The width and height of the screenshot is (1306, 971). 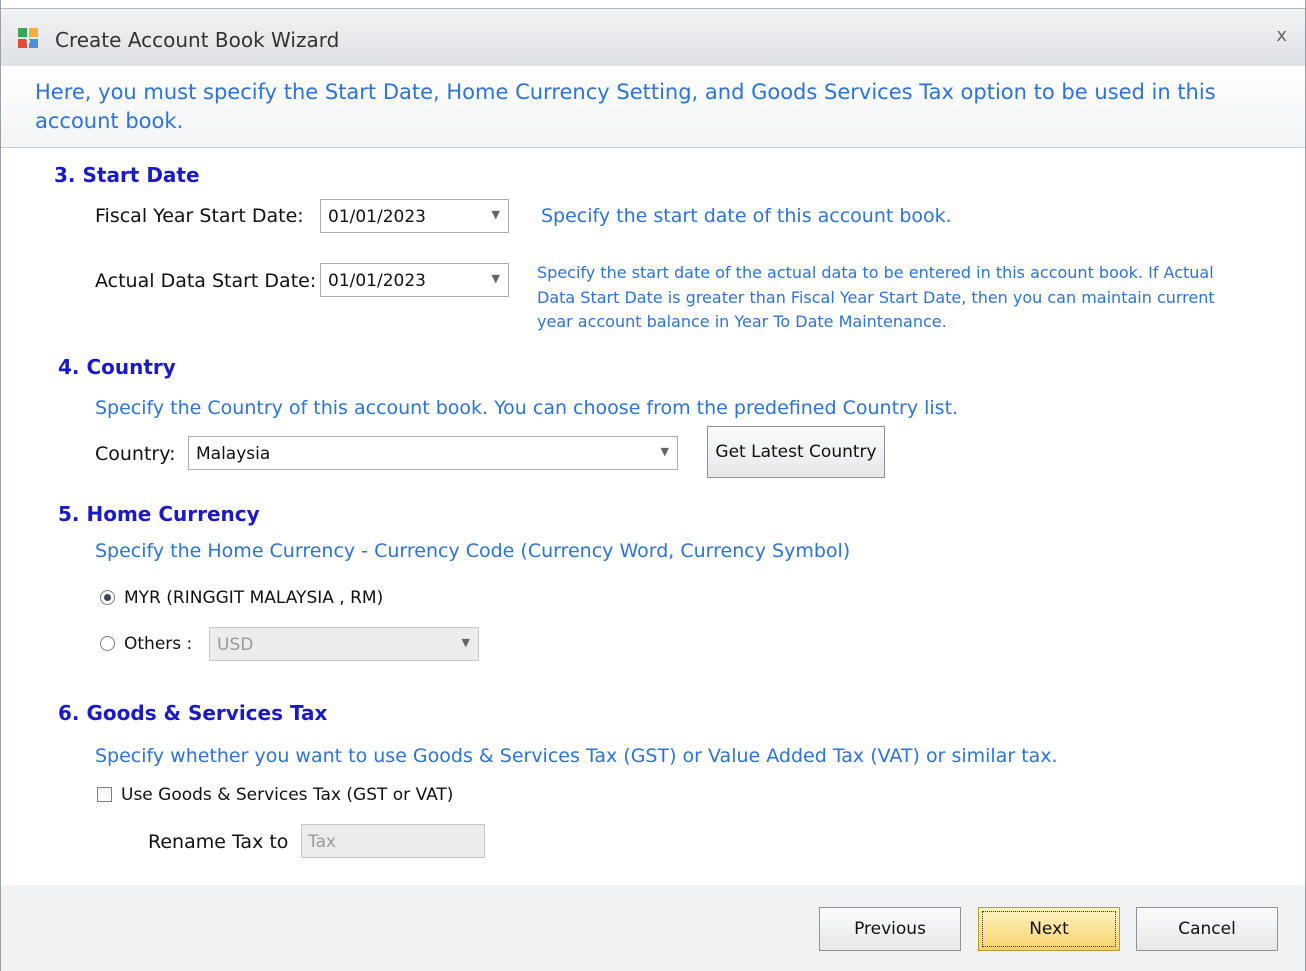 I want to click on cancel-button: Cancel, so click(x=1207, y=929).